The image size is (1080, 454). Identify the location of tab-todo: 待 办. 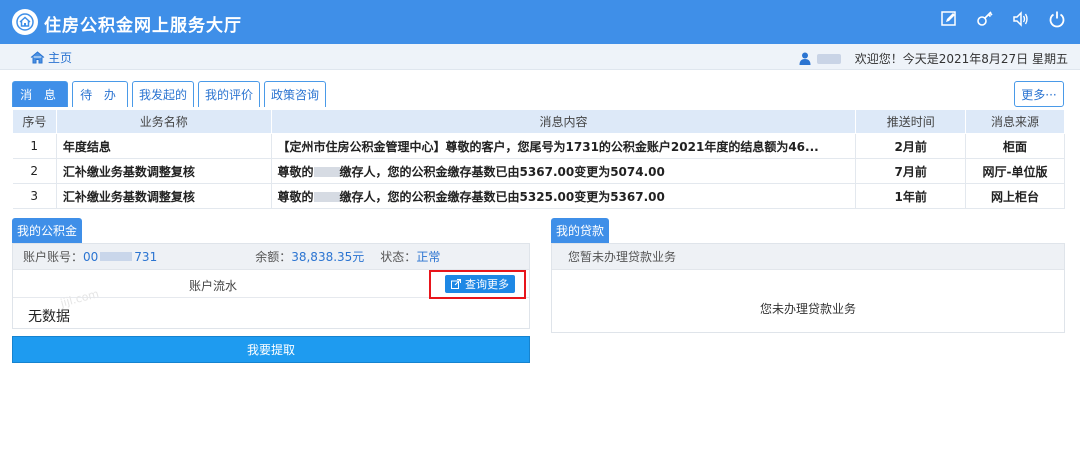
(100, 94).